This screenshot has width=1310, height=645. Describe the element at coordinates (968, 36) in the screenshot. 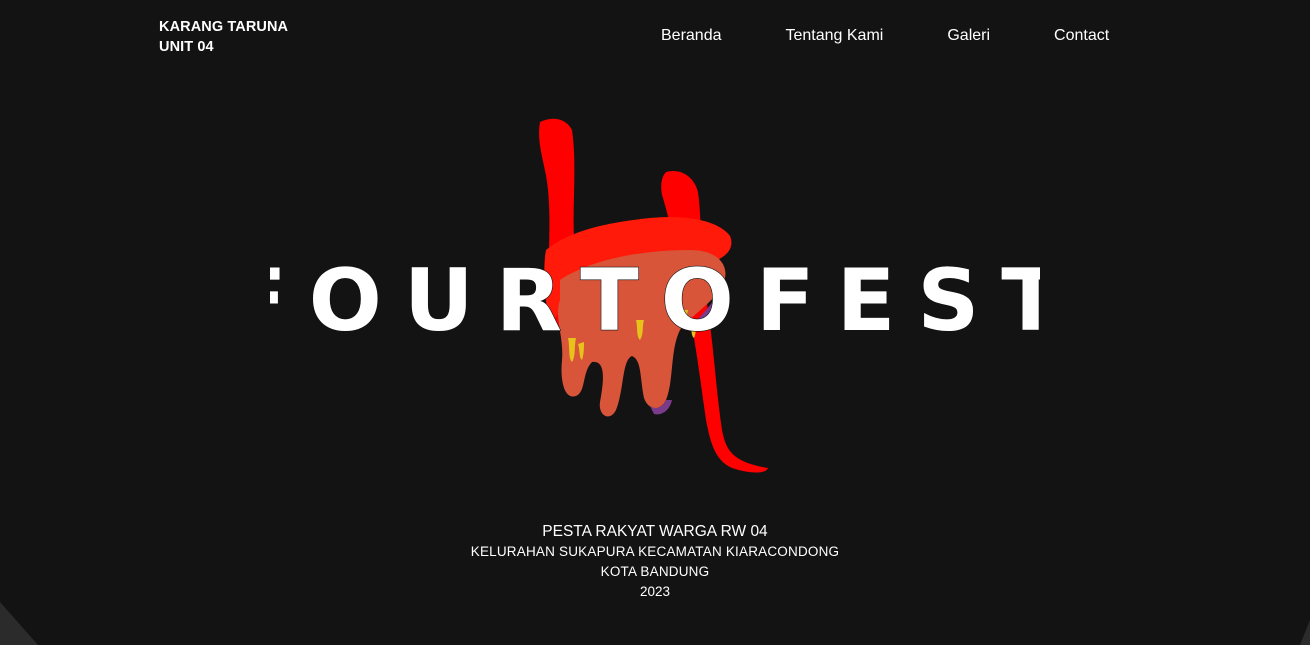

I see `nav-item-galeri: Galeri` at that location.